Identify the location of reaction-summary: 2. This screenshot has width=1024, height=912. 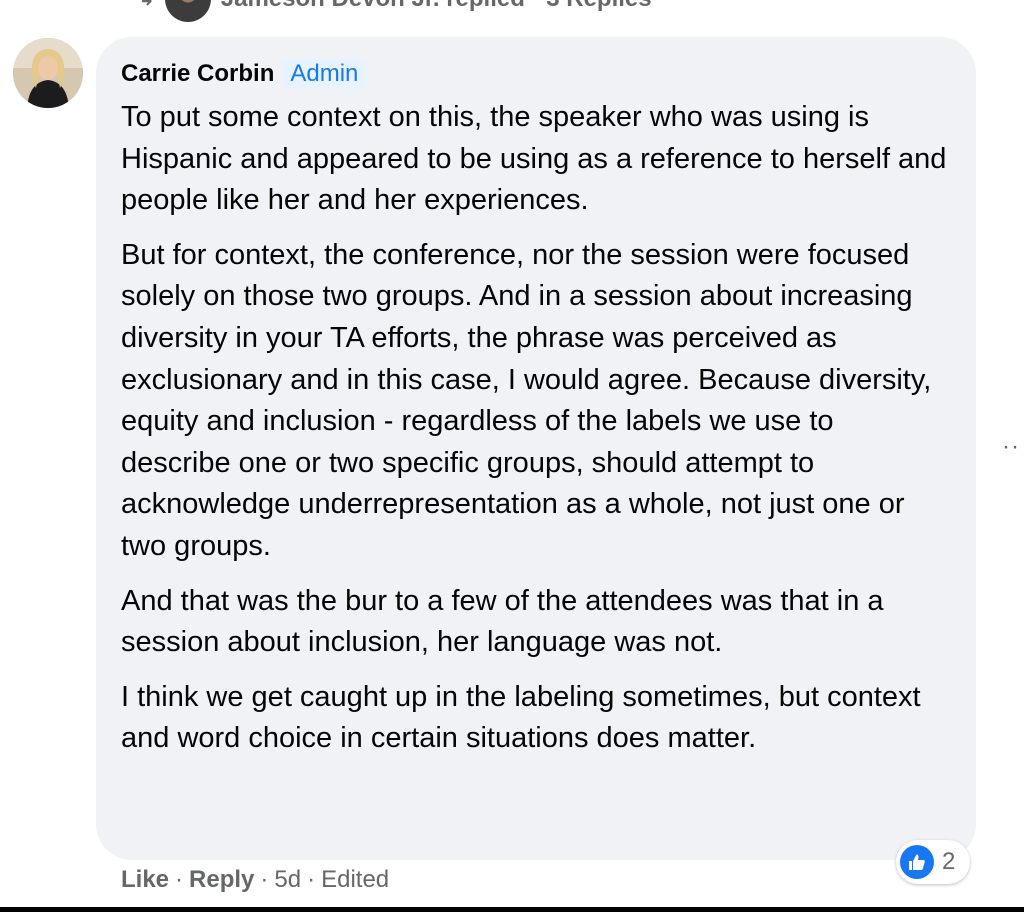
(933, 862).